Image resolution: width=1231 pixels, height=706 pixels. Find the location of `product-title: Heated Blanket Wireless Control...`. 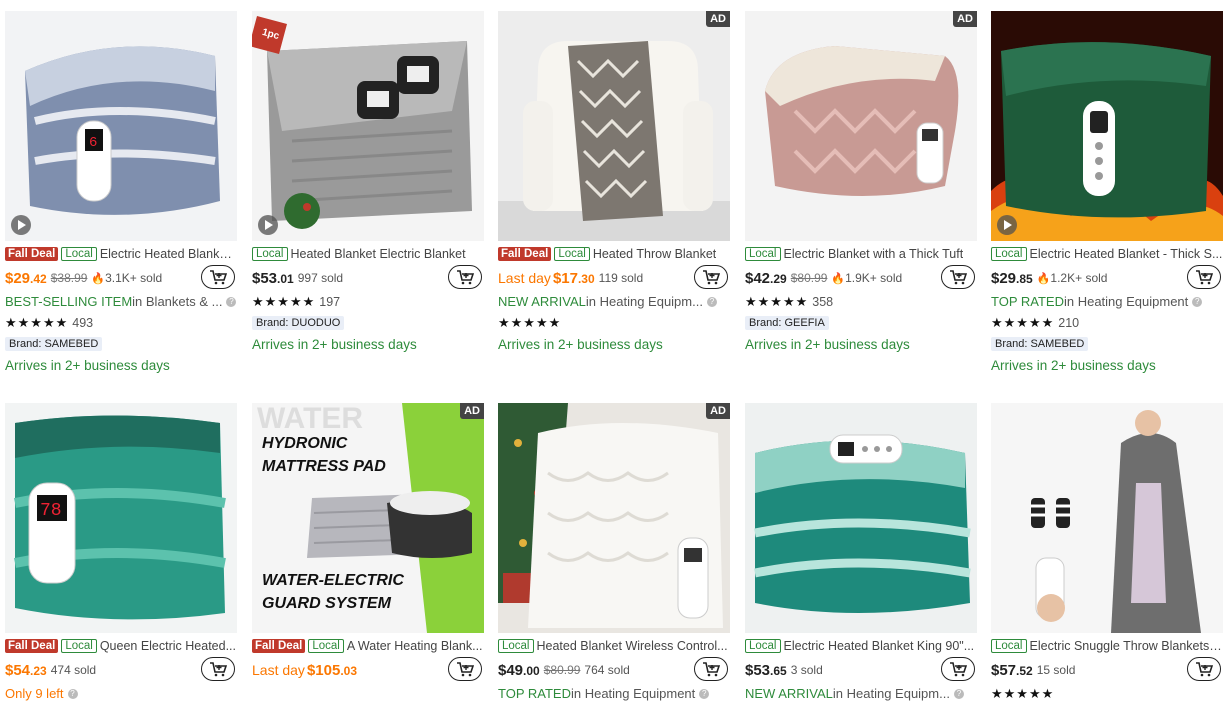

product-title: Heated Blanket Wireless Control... is located at coordinates (632, 646).